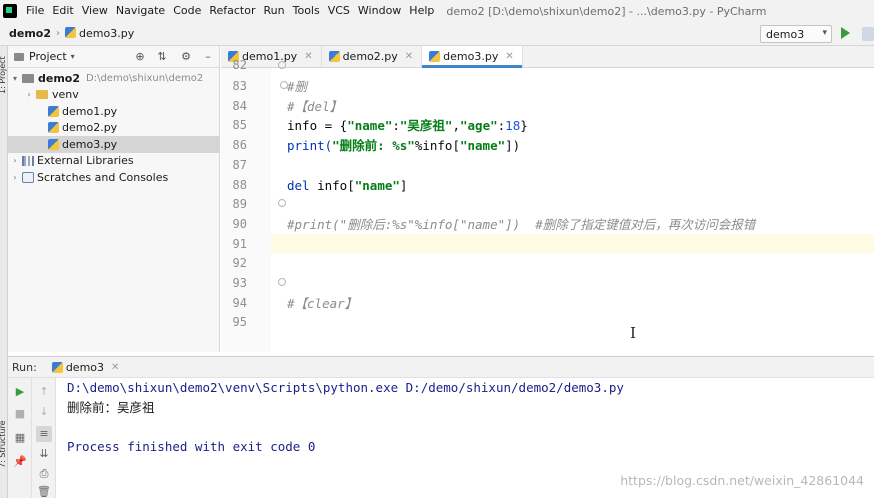  What do you see at coordinates (187, 11) in the screenshot?
I see `menu-code: Code` at bounding box center [187, 11].